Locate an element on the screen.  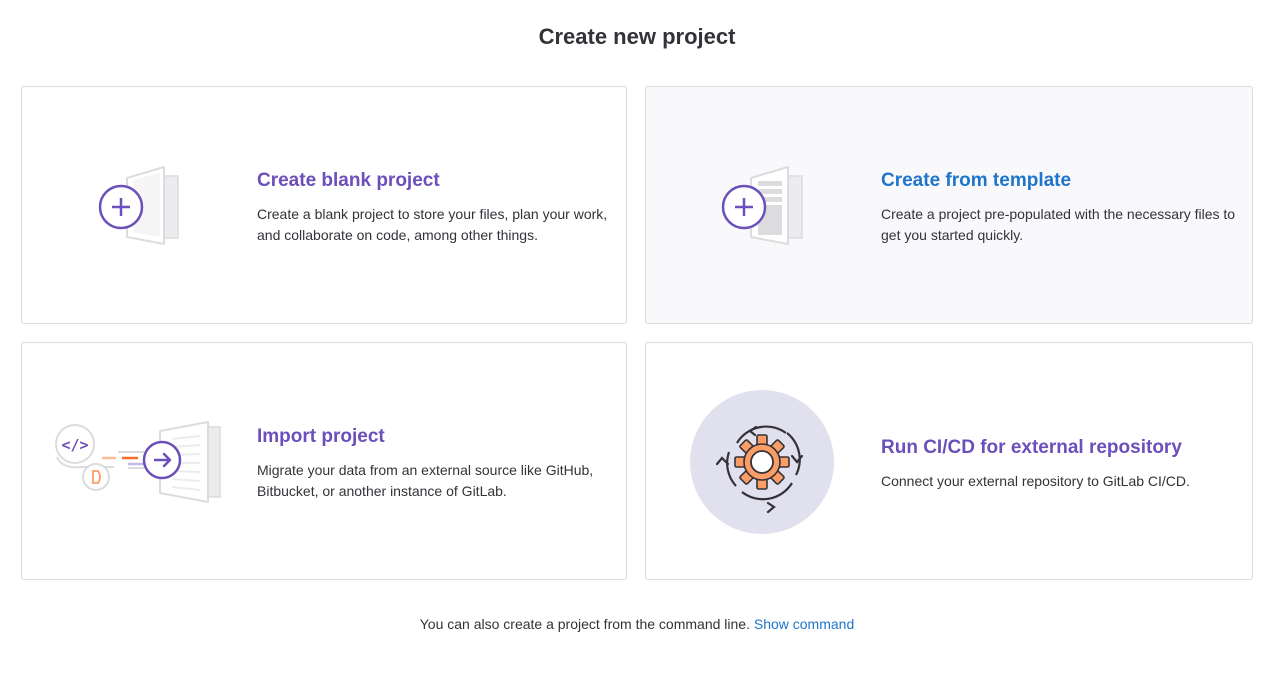
card-title: Import project is located at coordinates (321, 436).